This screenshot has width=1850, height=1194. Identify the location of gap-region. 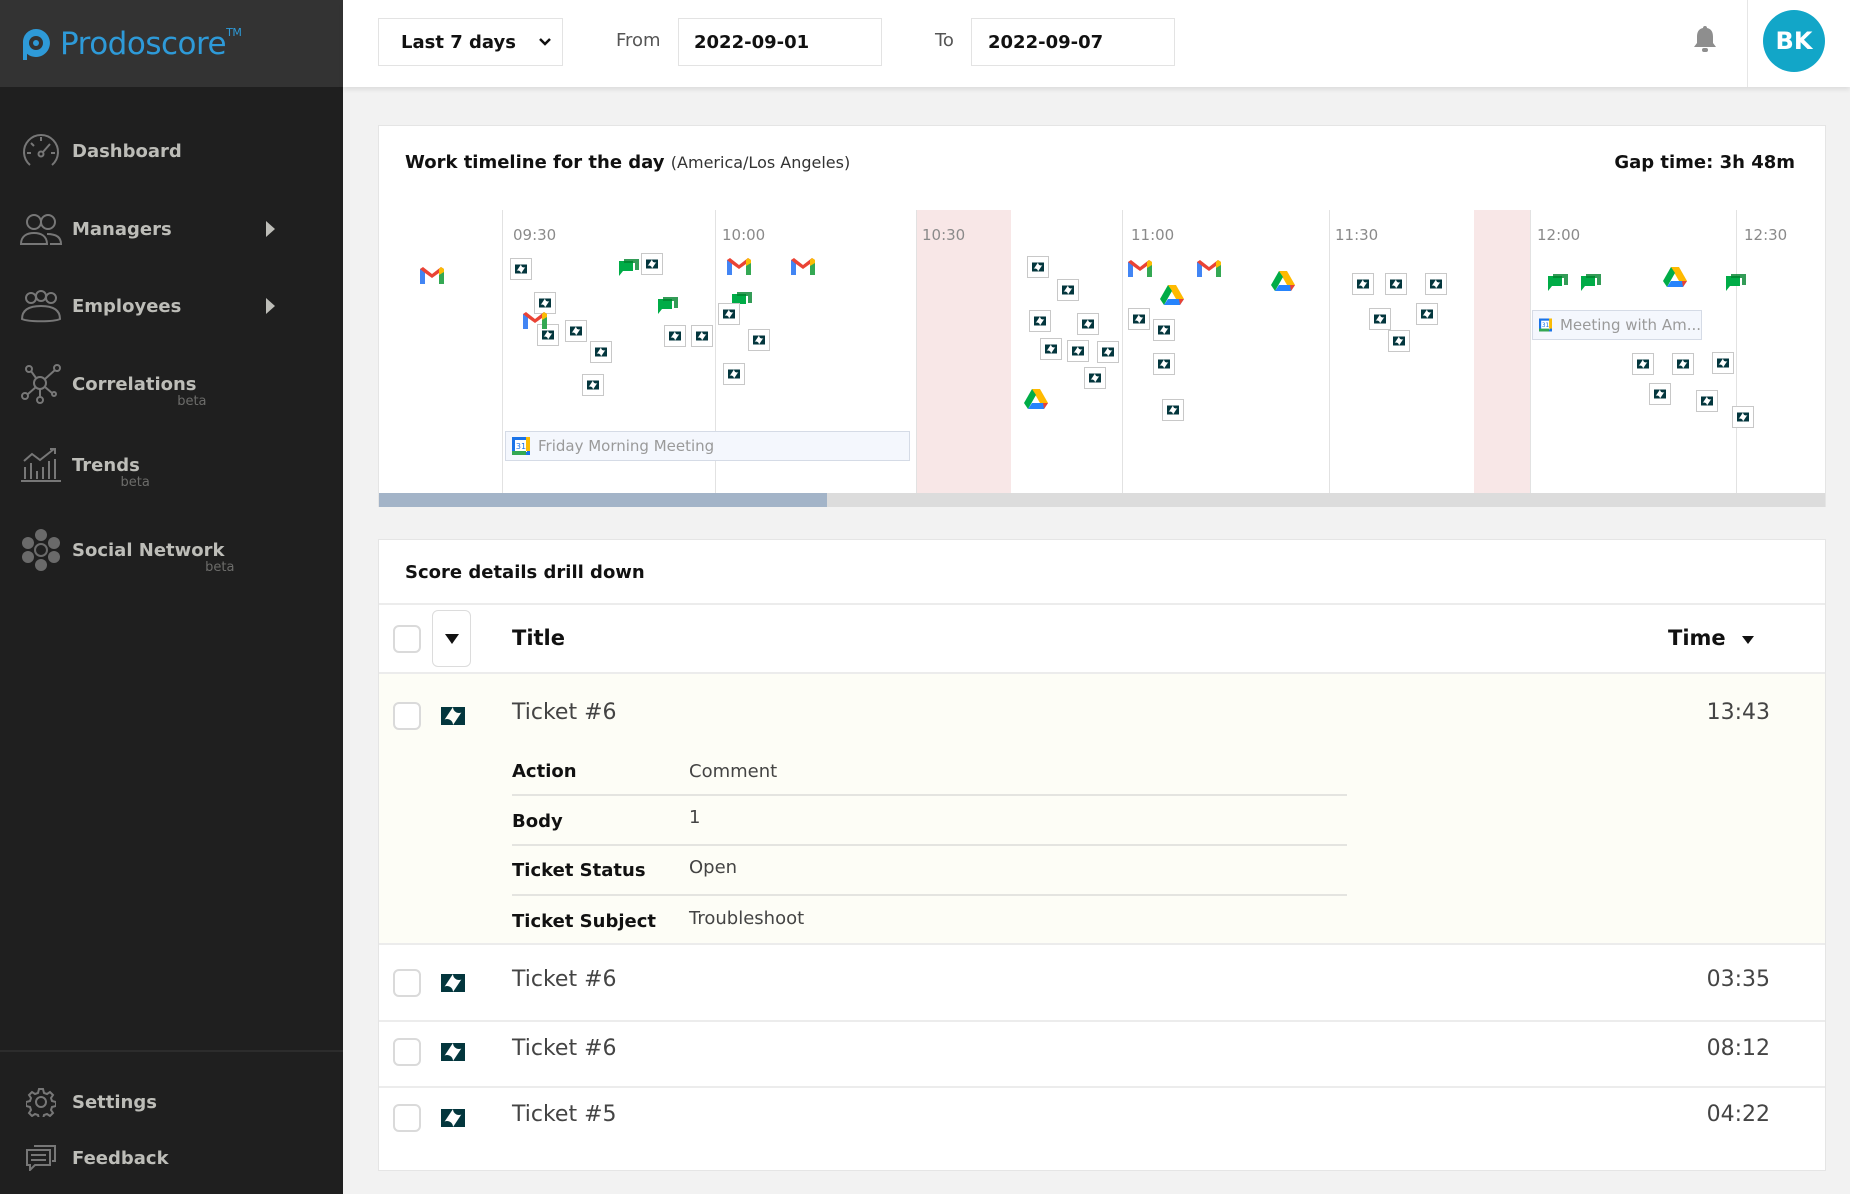
(1502, 351).